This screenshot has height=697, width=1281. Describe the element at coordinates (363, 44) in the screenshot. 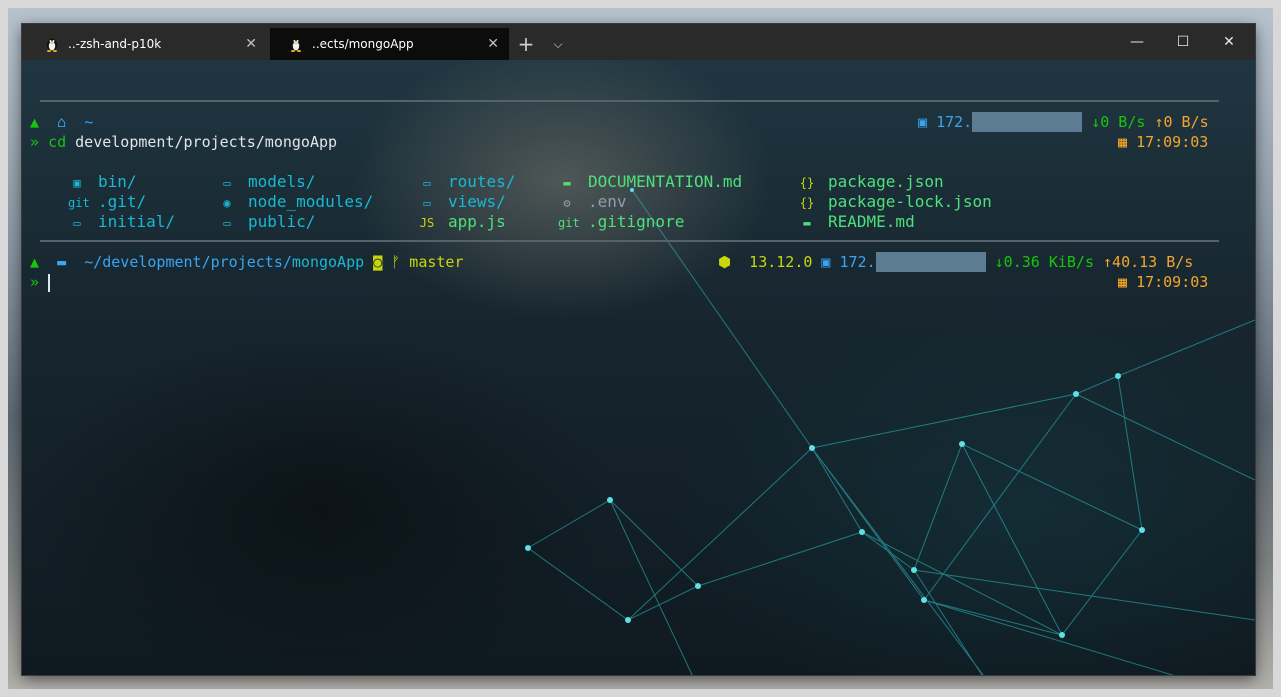

I see `tab-label: ..ects/mongoApp` at that location.